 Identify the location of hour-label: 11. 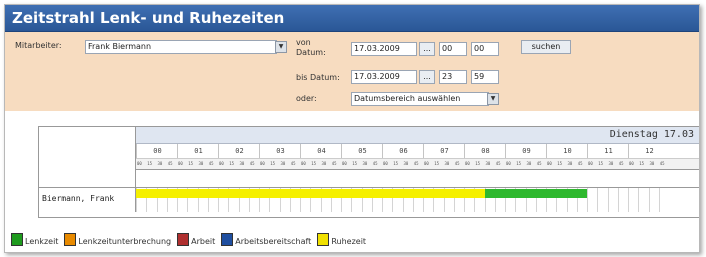
(608, 151).